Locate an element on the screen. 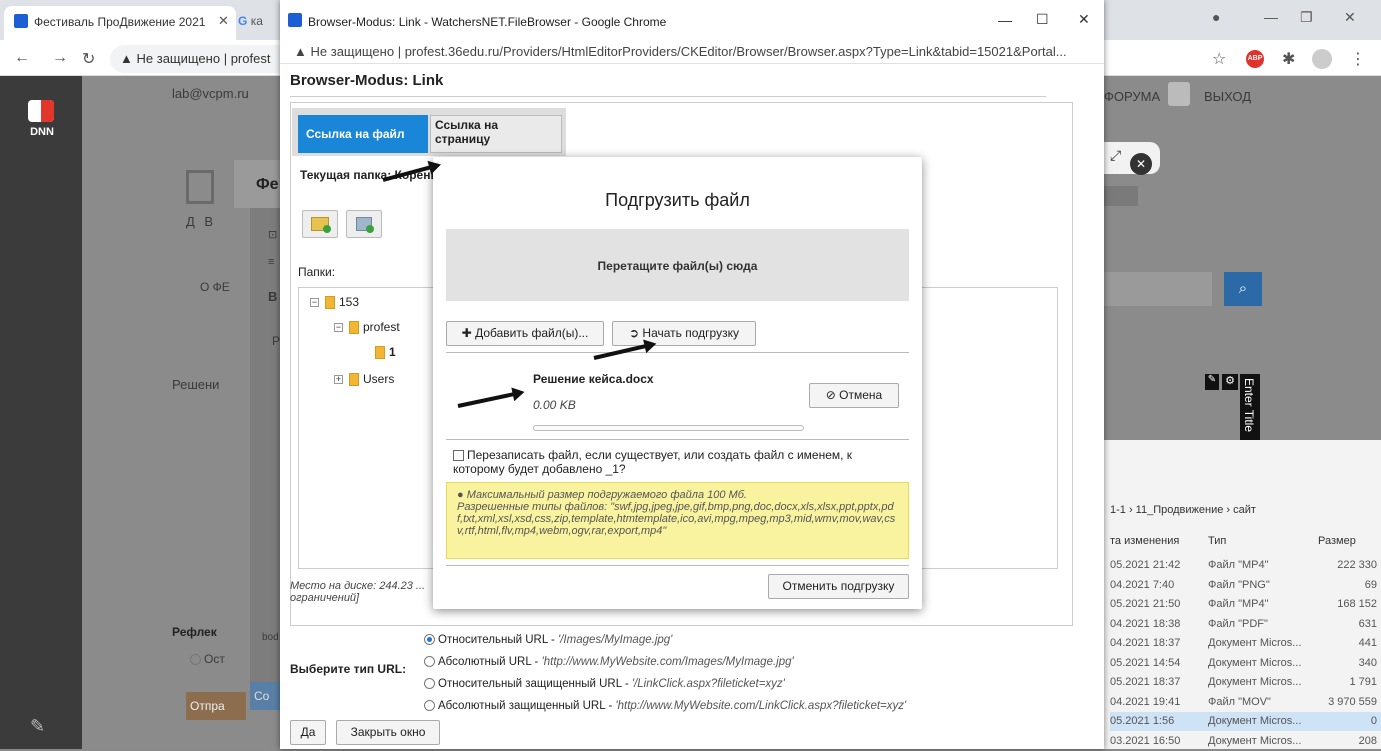 The width and height of the screenshot is (1381, 751). user-email: lab@vcpm.ru is located at coordinates (210, 93).